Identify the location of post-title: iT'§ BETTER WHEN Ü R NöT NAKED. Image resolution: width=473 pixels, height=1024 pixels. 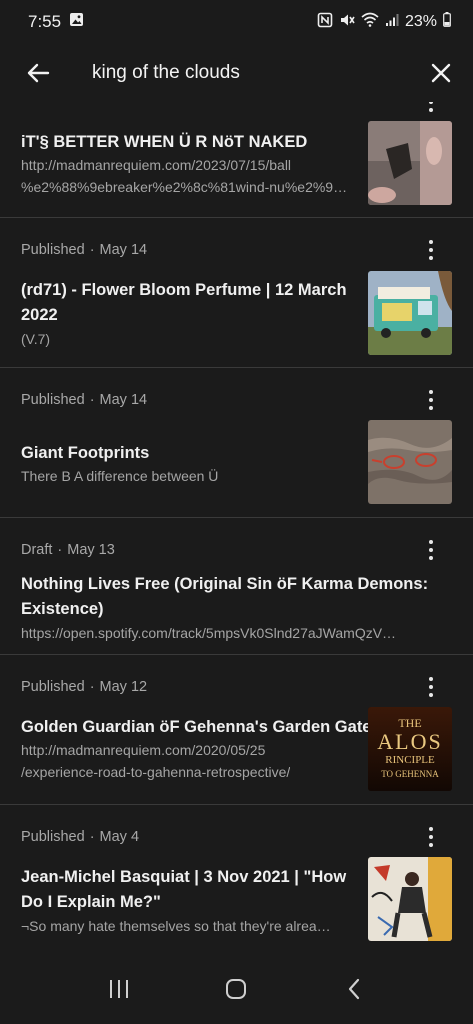
(164, 142).